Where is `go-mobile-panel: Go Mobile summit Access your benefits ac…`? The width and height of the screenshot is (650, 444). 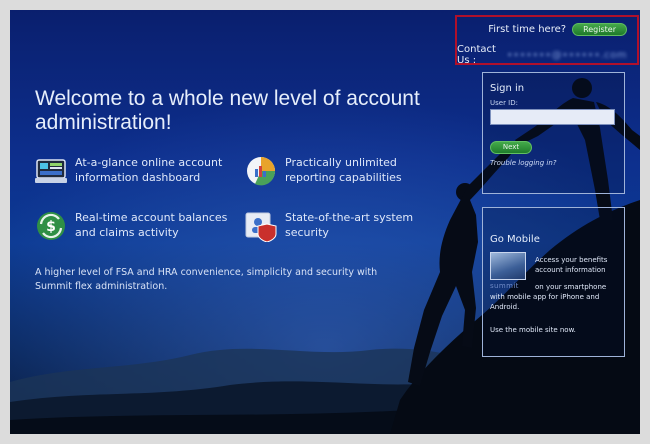
go-mobile-panel: Go Mobile summit Access your benefits ac… is located at coordinates (553, 282).